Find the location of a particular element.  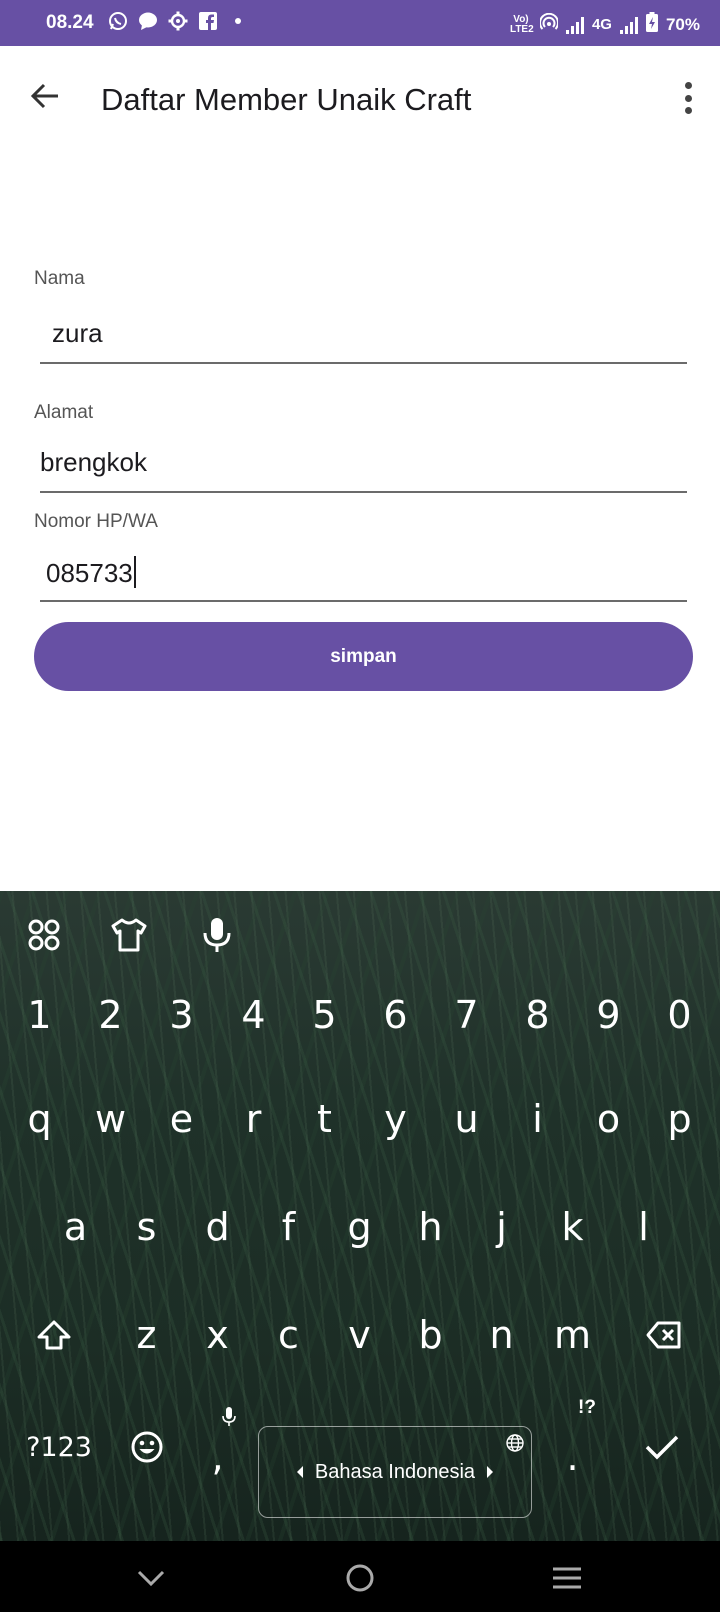

volte-label: Vo) LTE2 is located at coordinates (521, 24).